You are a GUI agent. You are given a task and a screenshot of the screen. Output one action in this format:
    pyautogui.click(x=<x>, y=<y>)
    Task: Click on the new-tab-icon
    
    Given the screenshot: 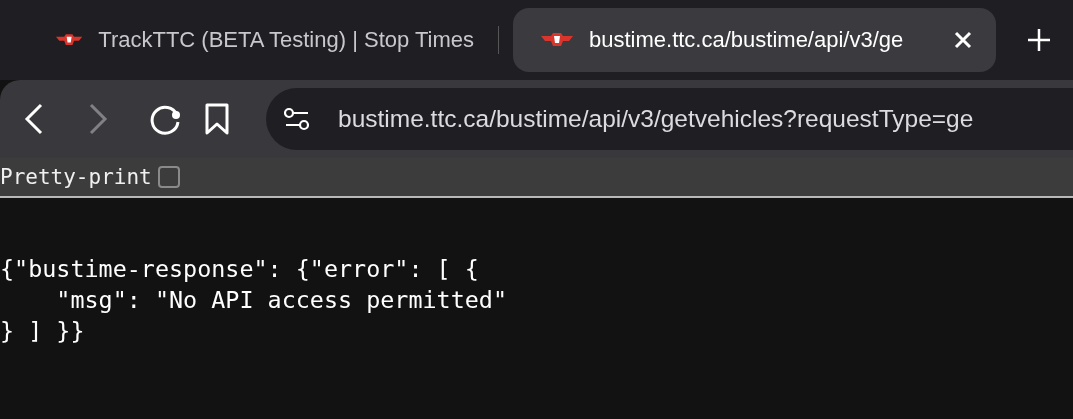 What is the action you would take?
    pyautogui.click(x=1039, y=40)
    